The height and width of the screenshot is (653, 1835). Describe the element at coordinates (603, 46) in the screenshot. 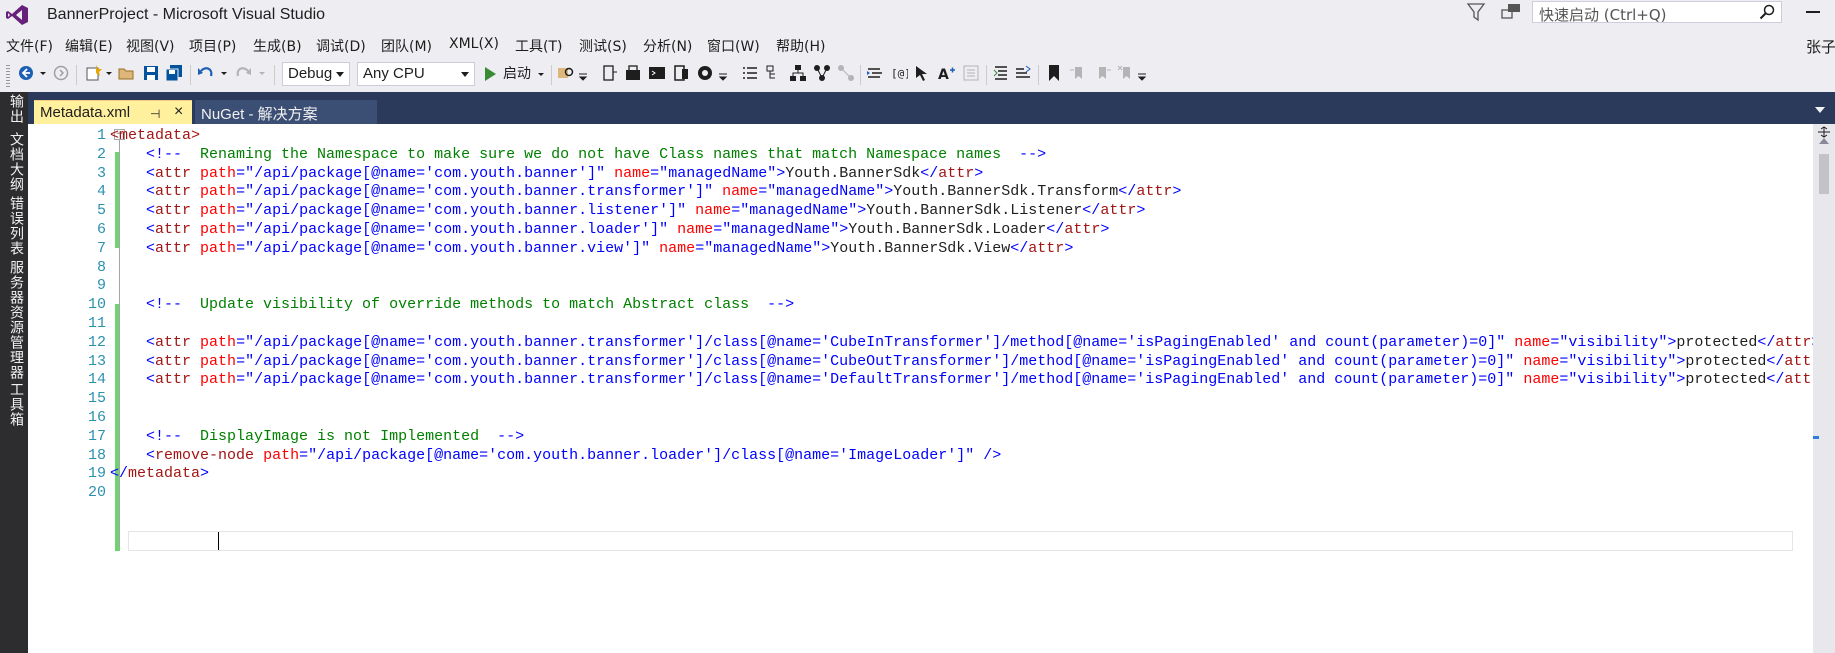

I see `menu-test: 测试(S)` at that location.